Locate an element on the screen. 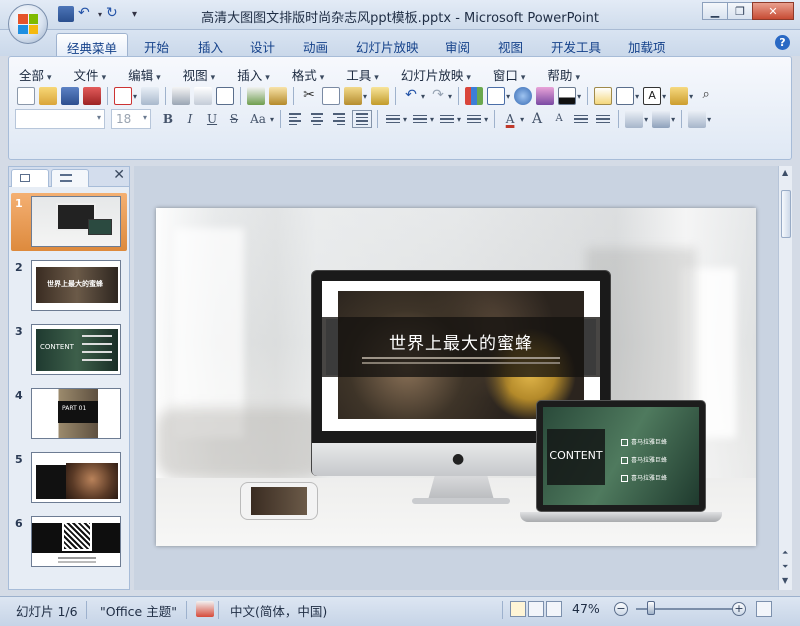  minimize-button: ▁ is located at coordinates (715, 11).